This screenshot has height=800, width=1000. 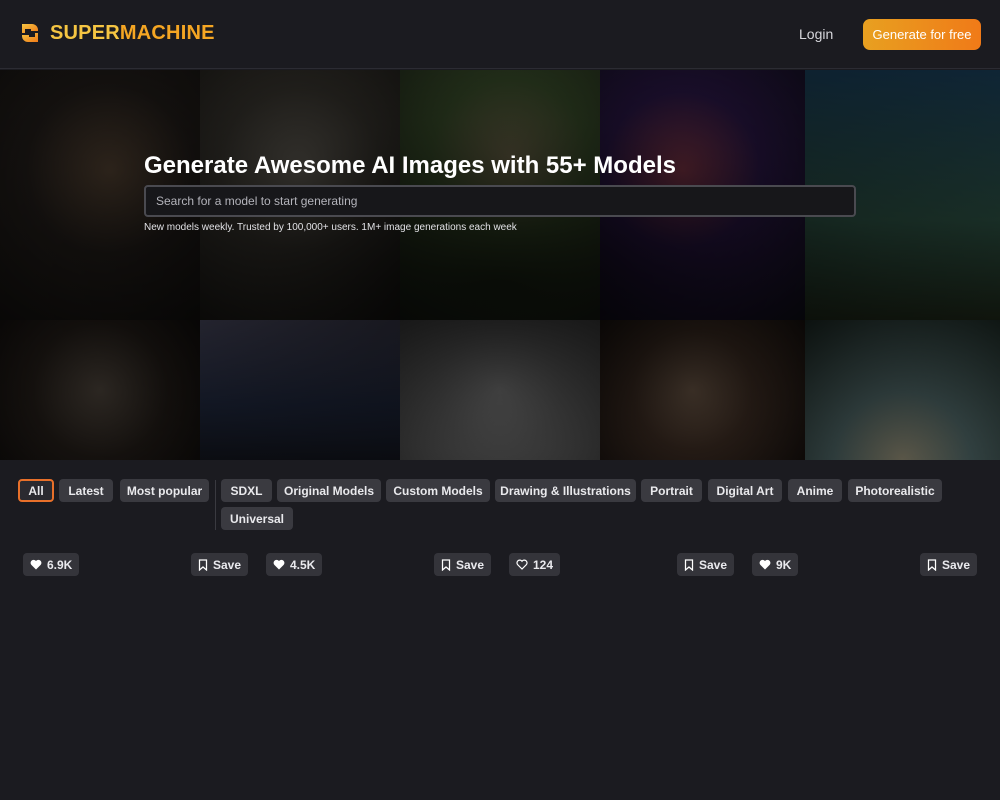 What do you see at coordinates (816, 34) in the screenshot?
I see `login-link: Login` at bounding box center [816, 34].